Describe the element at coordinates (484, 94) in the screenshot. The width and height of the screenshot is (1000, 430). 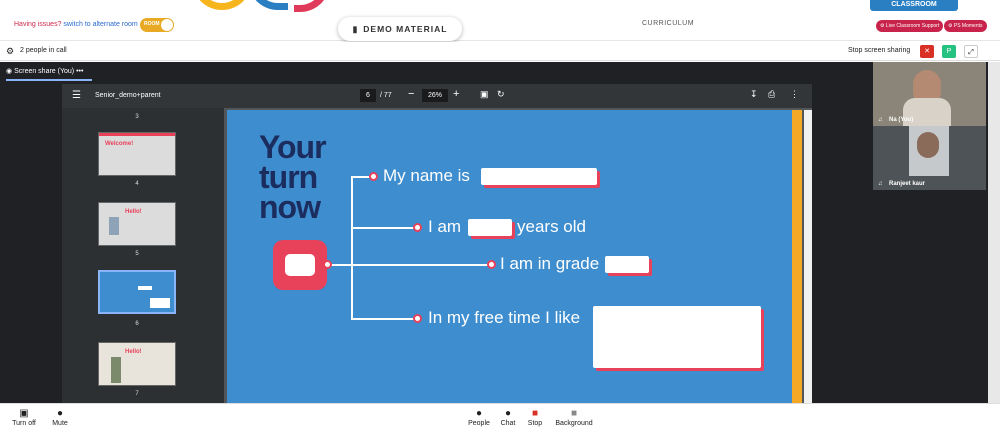
I see `fit-page-icon: ▣` at that location.